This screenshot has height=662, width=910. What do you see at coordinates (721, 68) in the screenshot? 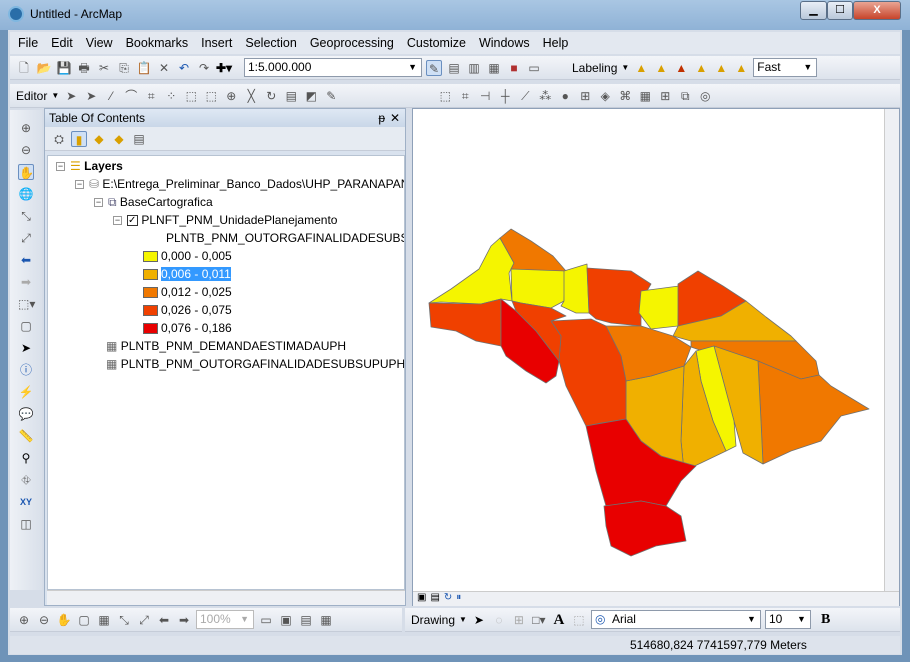
I see `pause-labeling-icon: ▲` at bounding box center [721, 68].